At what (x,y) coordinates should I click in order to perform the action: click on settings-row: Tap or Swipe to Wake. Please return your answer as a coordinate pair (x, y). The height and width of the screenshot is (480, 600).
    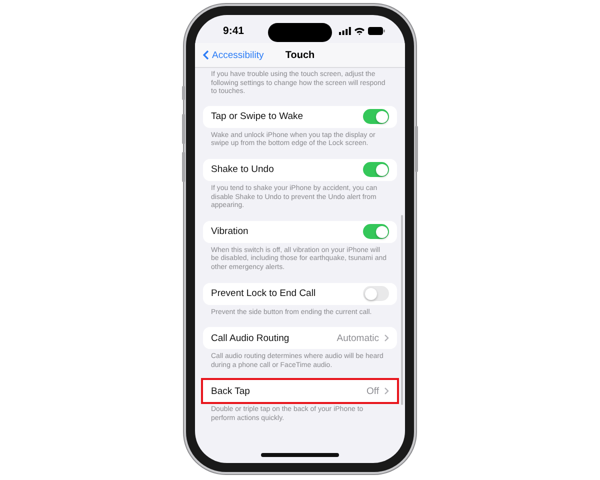
    Looking at the image, I should click on (300, 117).